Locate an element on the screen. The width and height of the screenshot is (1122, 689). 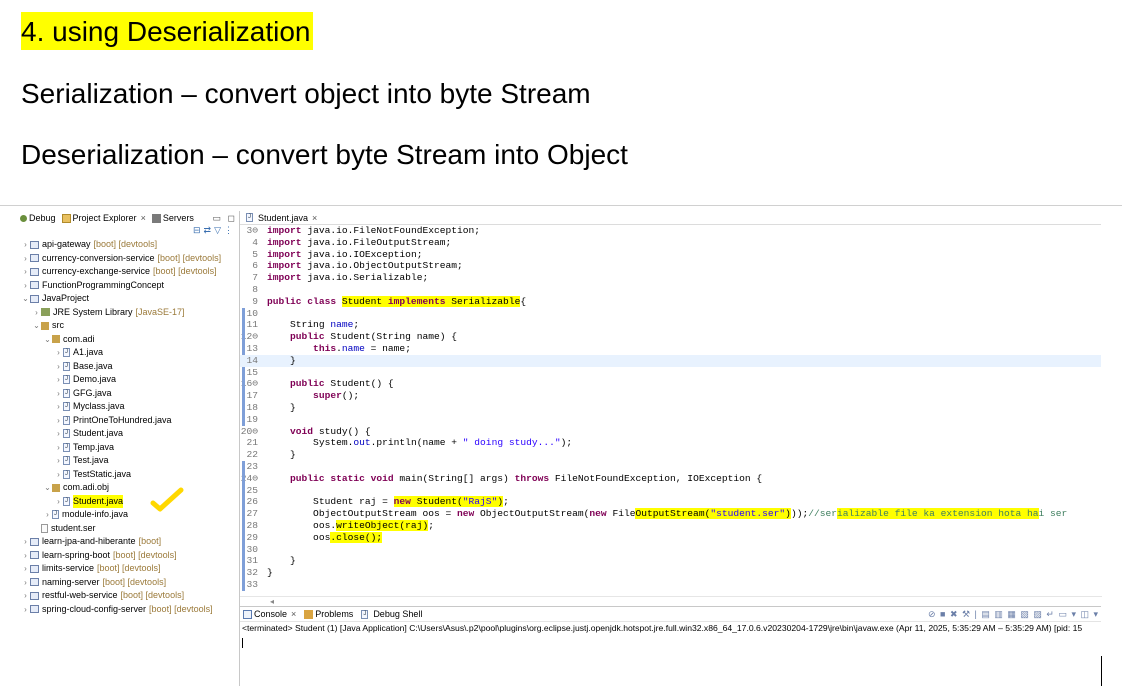
console-toolbar-icons: ⊘ ■ ✖ ⚒ | ▤ ▥ ▦ ▧ ▨ ↵ ▭ ▾ ◫ ▾ is located at coordinates (1014, 614).